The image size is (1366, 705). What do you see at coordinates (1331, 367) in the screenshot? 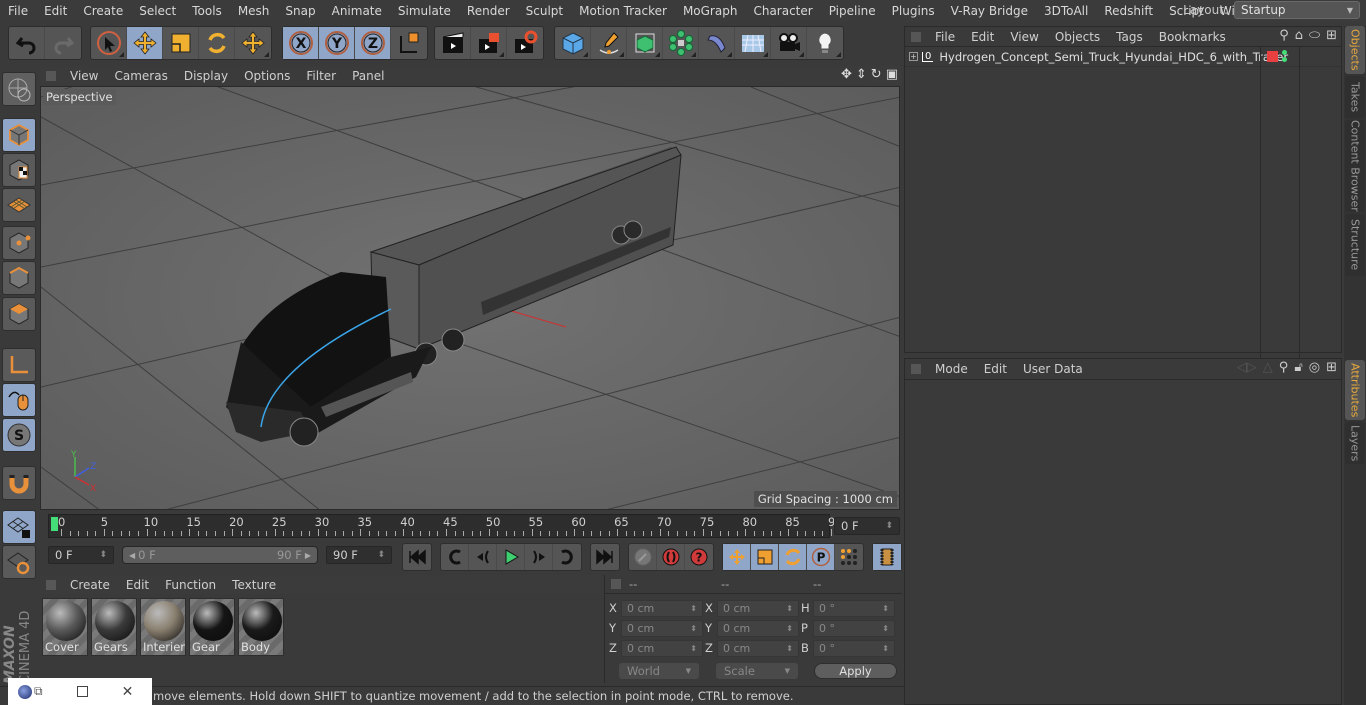
I see `new-panel-icon: ⊞` at bounding box center [1331, 367].